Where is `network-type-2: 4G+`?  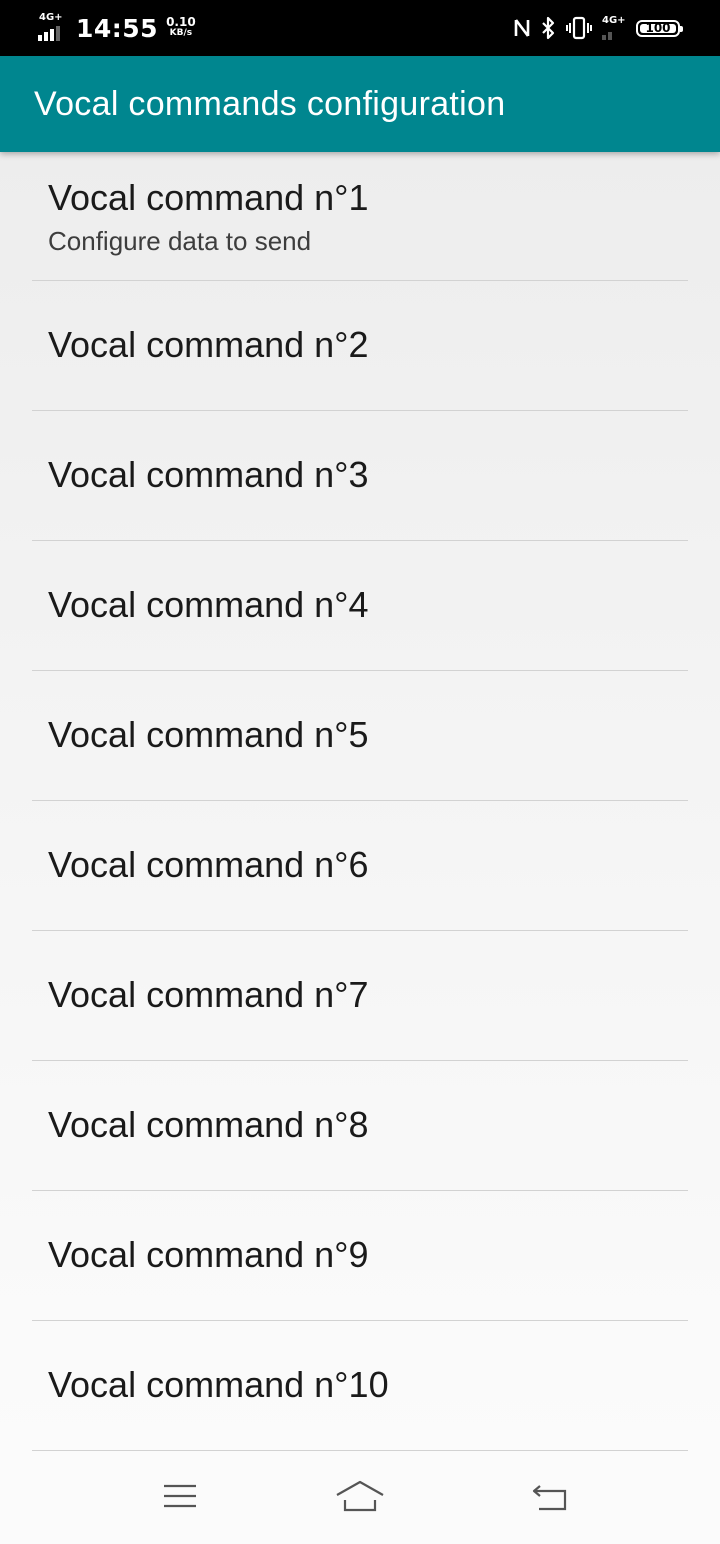
network-type-2: 4G+ is located at coordinates (614, 20).